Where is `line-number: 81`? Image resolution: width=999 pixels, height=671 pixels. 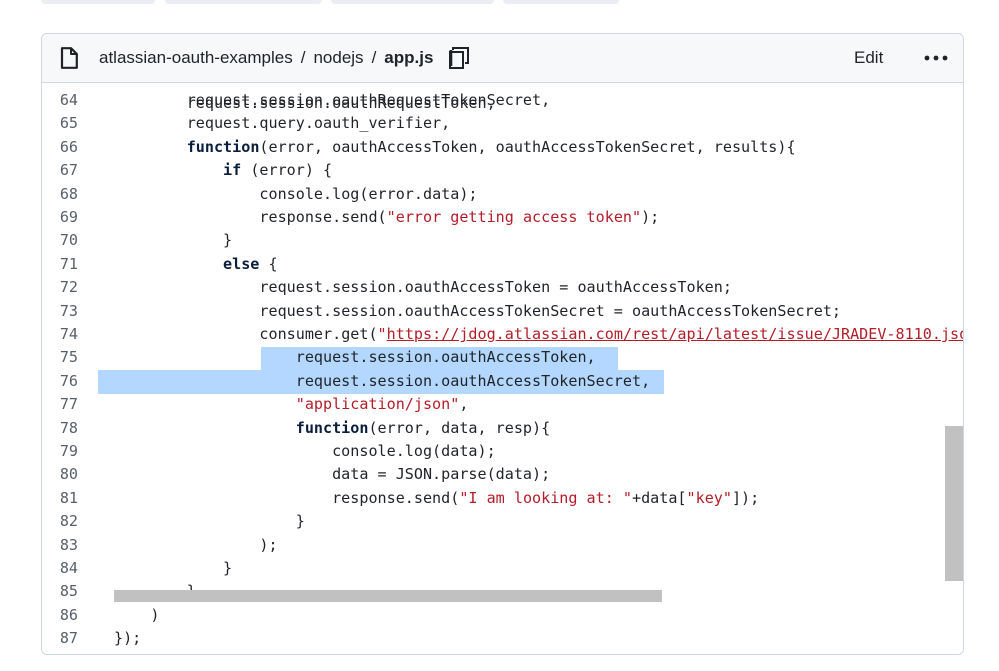
line-number: 81 is located at coordinates (60, 498).